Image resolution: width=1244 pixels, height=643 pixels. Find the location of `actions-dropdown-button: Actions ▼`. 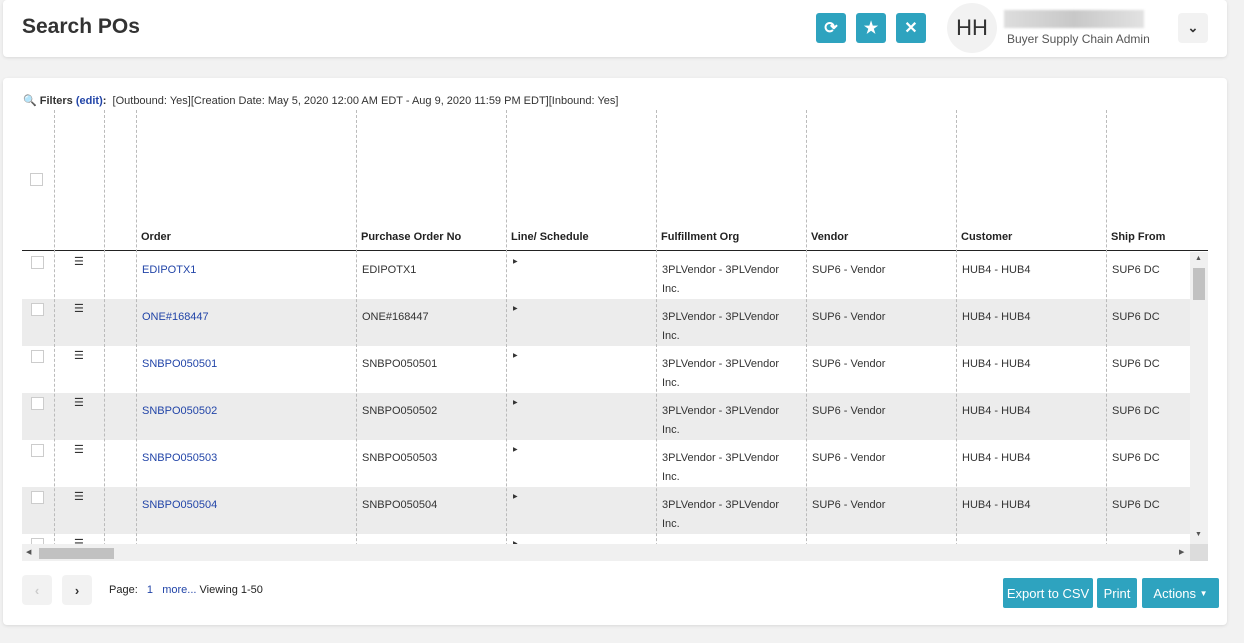

actions-dropdown-button: Actions ▼ is located at coordinates (1180, 593).